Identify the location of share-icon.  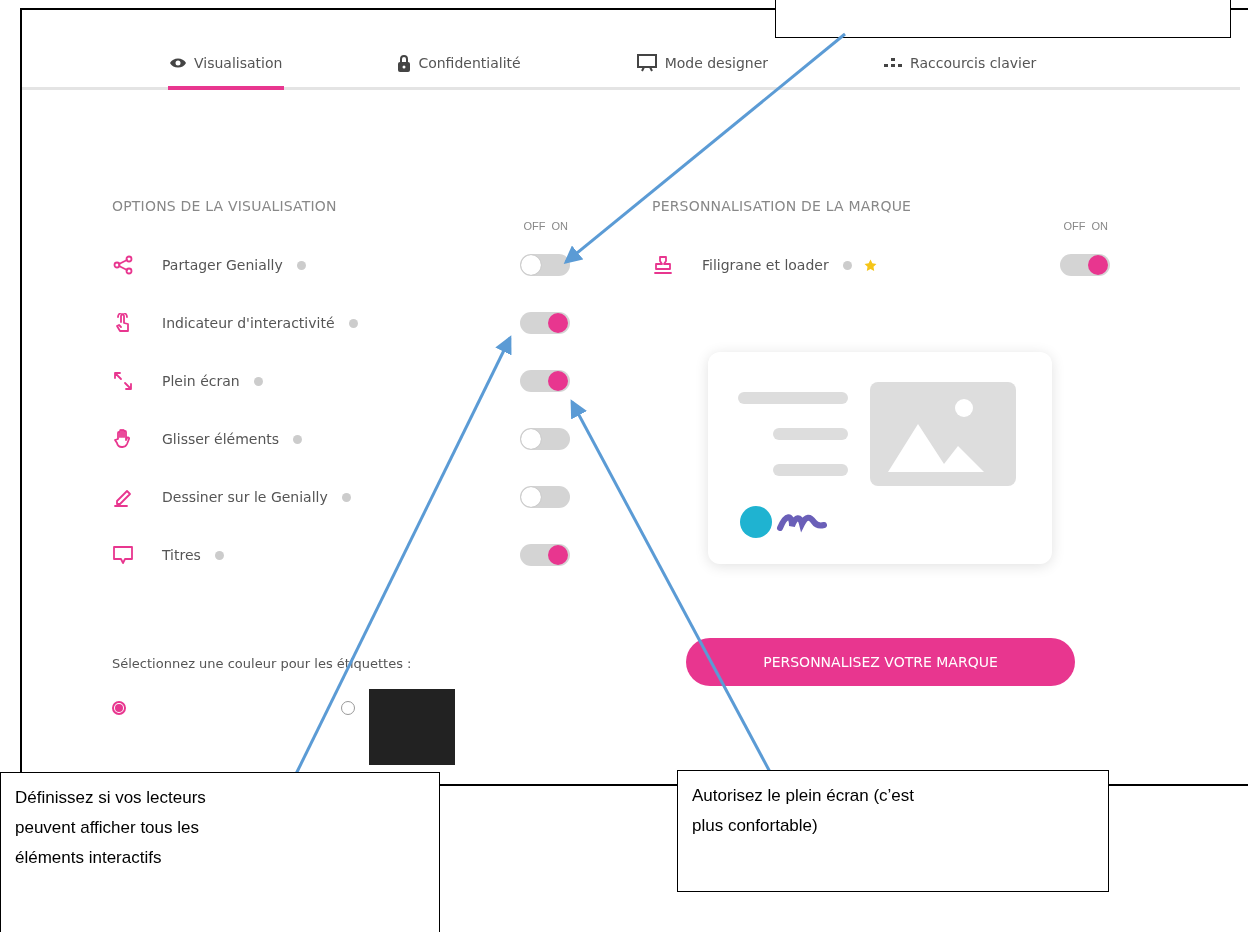
(123, 265).